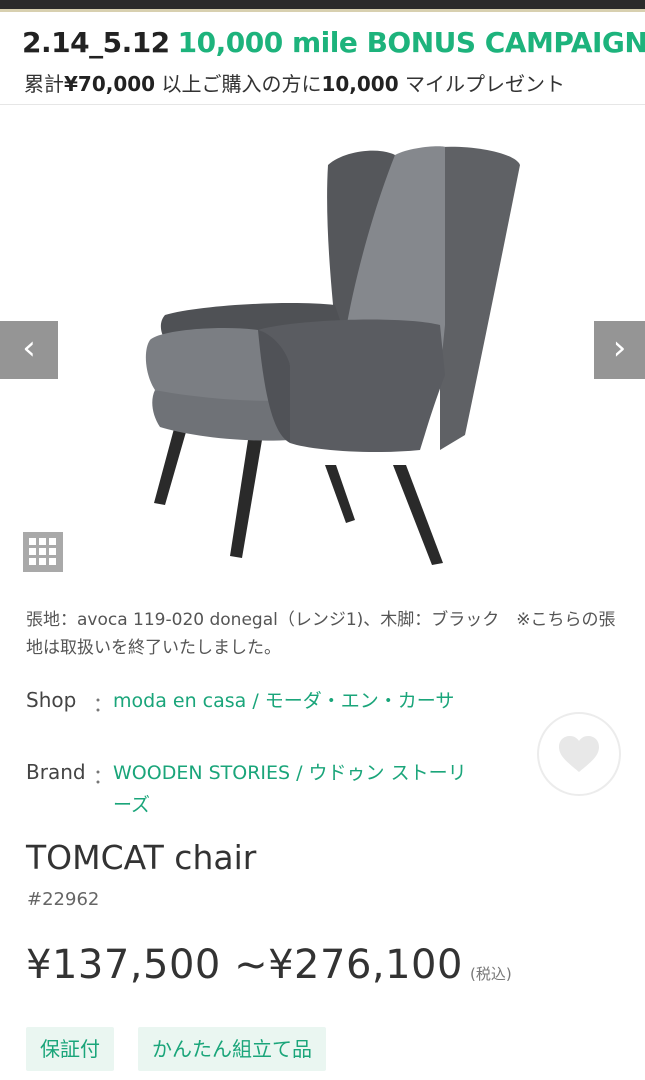 Image resolution: width=645 pixels, height=1080 pixels. What do you see at coordinates (411, 42) in the screenshot?
I see `campaign-title: 10,000 mile BONUS CAMPAIGN` at bounding box center [411, 42].